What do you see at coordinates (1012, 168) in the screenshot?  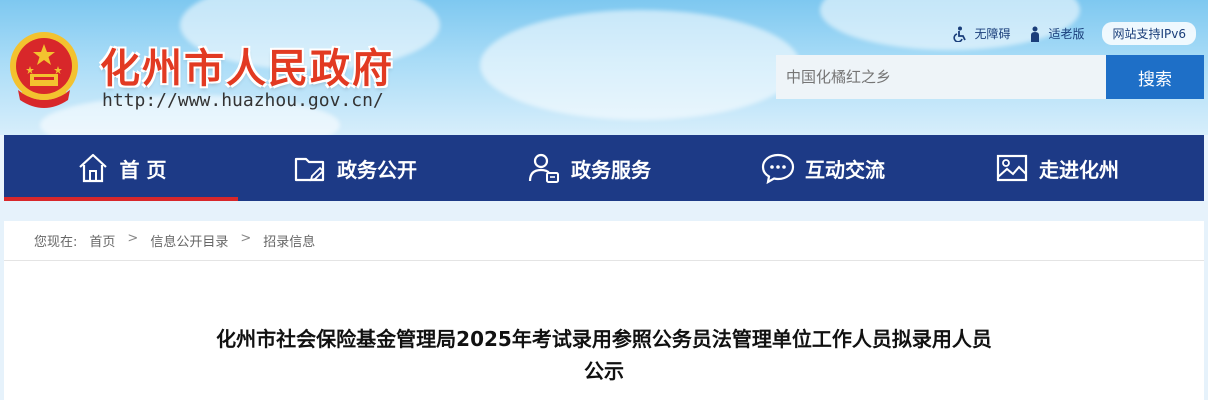 I see `picture-icon` at bounding box center [1012, 168].